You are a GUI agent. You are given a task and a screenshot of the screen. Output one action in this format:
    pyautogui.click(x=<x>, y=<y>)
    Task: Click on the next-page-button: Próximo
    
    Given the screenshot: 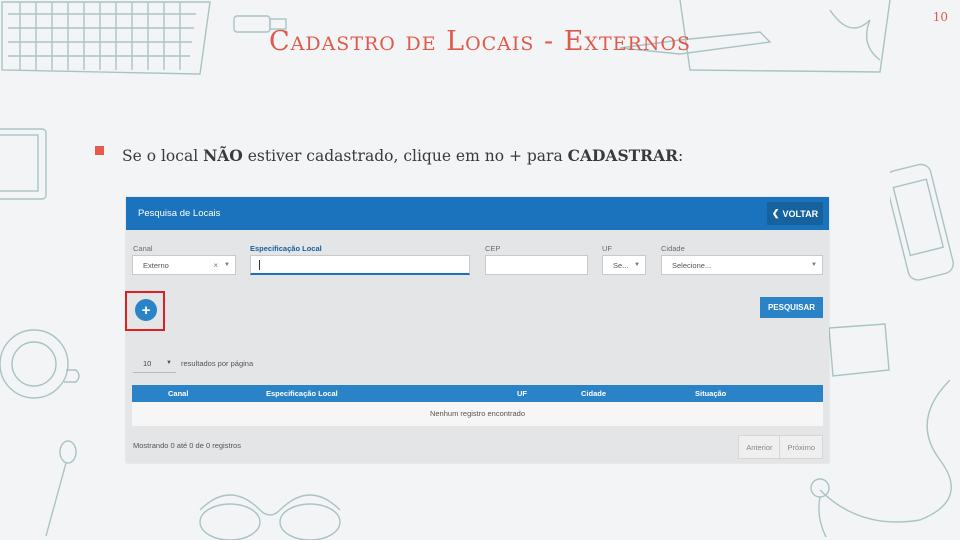 What is the action you would take?
    pyautogui.click(x=800, y=447)
    